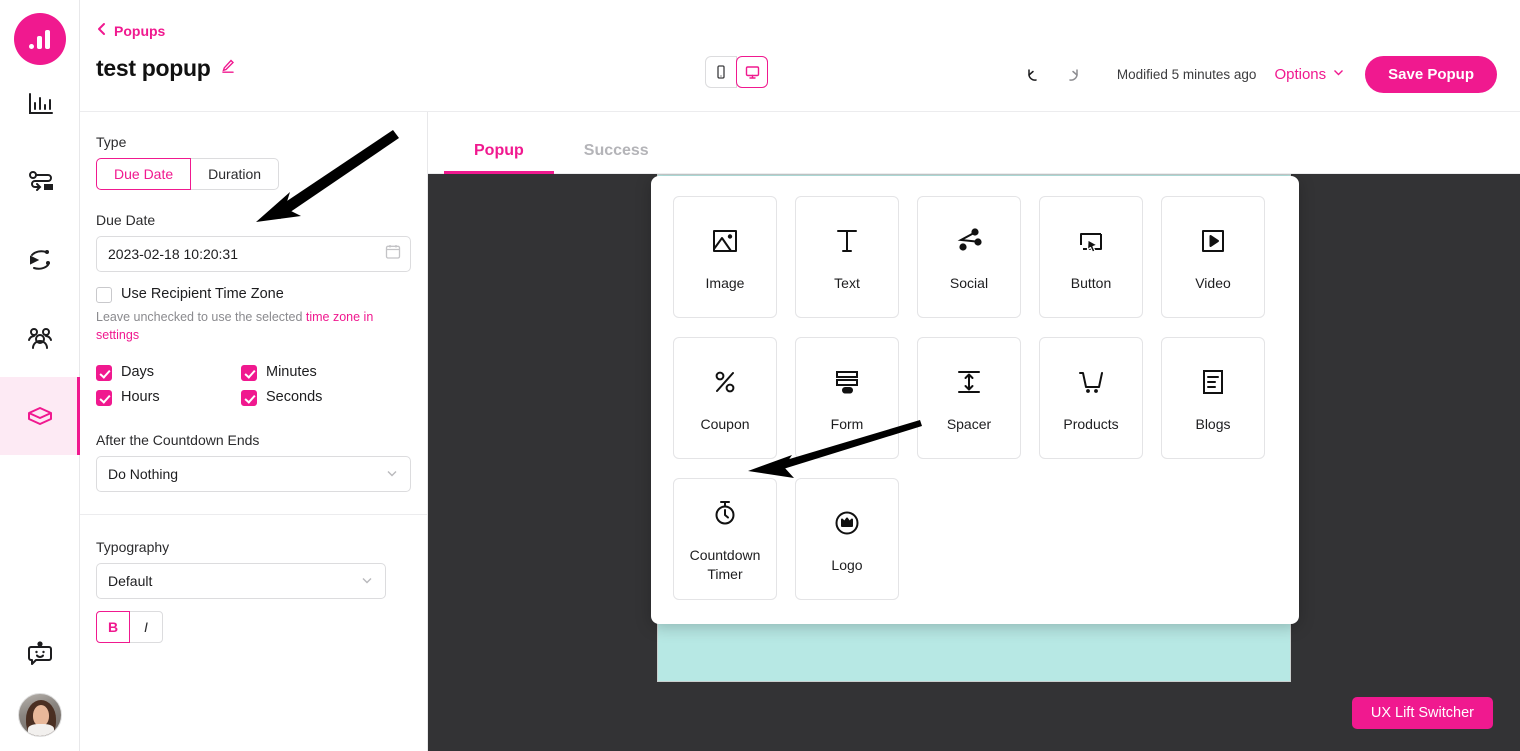  I want to click on element-option-text: Text, so click(847, 257).